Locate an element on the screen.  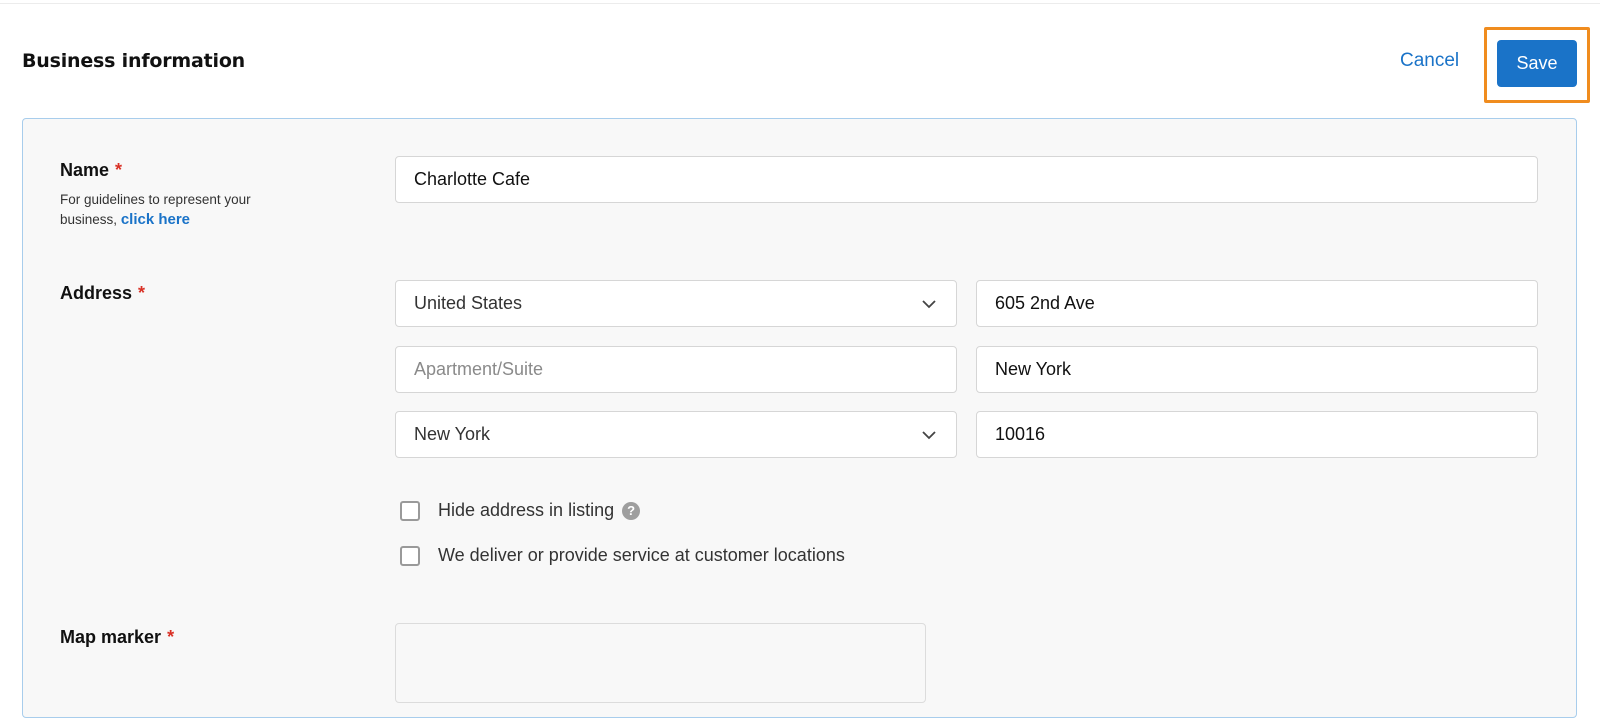
address-label-text: Address is located at coordinates (96, 293).